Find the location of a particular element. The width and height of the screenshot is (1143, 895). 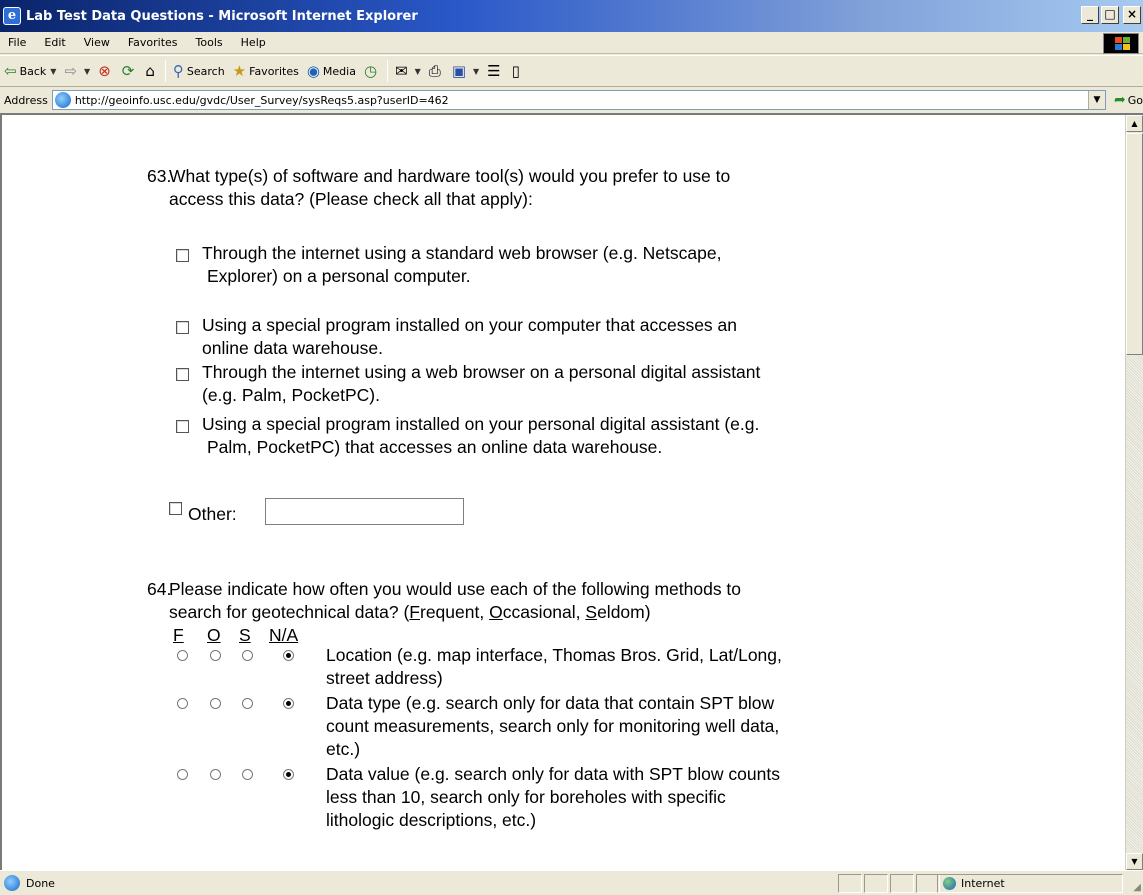

menu-tools: Tools is located at coordinates (209, 42).